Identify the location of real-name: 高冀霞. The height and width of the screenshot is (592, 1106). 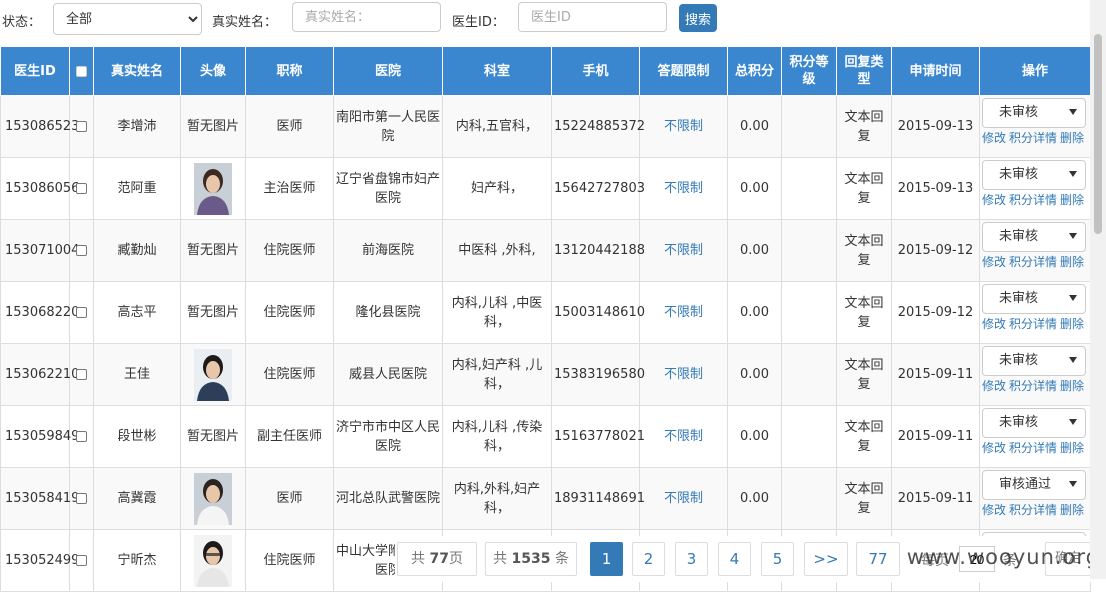
(137, 498).